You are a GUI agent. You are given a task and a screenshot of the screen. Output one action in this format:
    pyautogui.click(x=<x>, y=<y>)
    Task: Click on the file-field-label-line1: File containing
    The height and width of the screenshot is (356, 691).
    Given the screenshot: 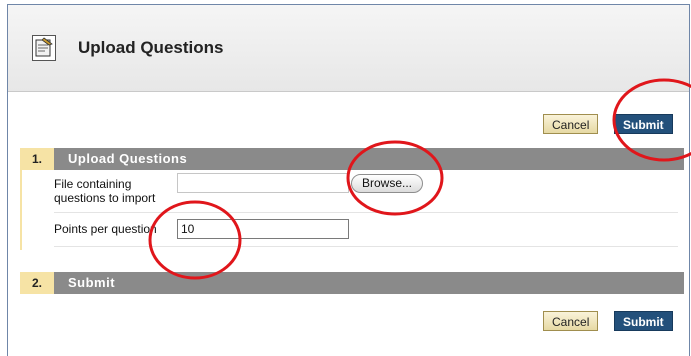 What is the action you would take?
    pyautogui.click(x=93, y=184)
    